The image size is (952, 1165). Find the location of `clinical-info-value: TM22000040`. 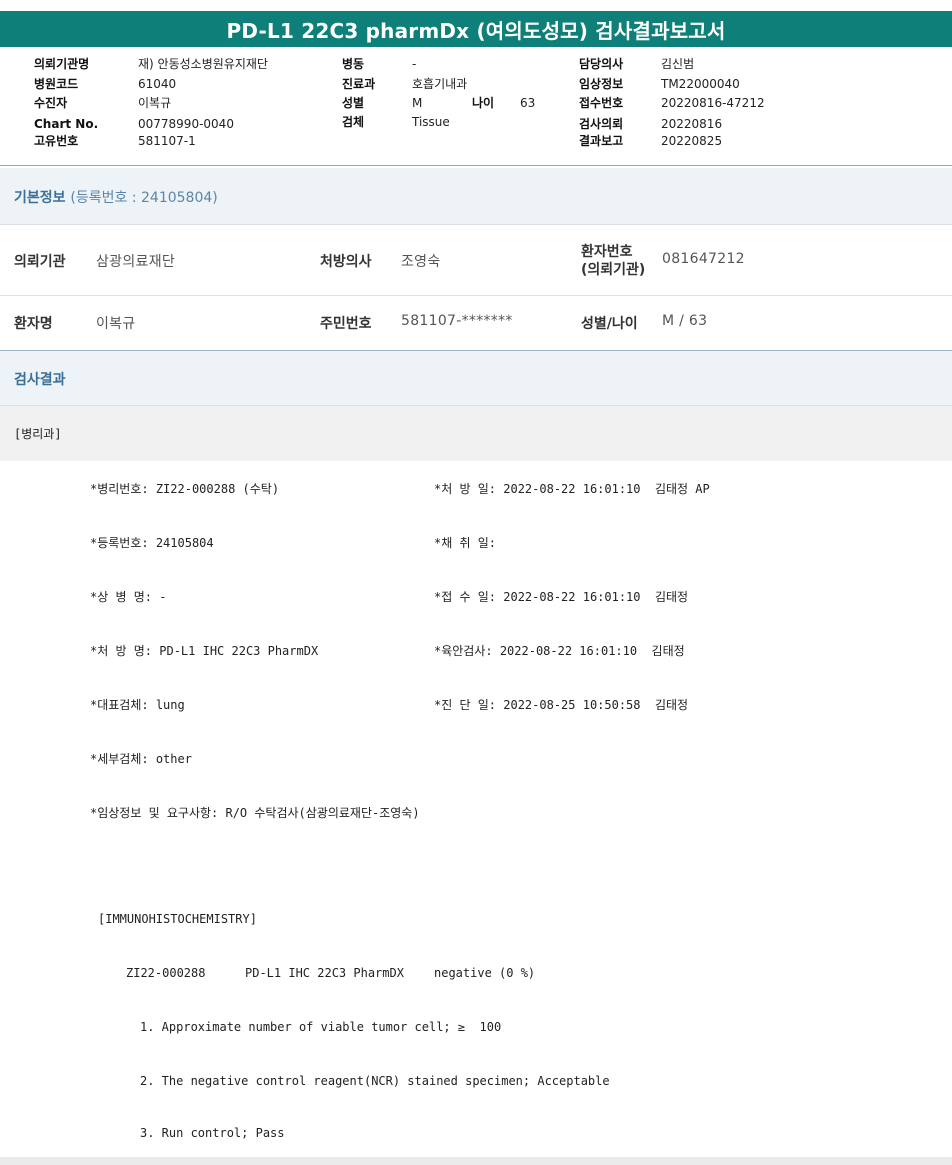

clinical-info-value: TM22000040 is located at coordinates (700, 84).